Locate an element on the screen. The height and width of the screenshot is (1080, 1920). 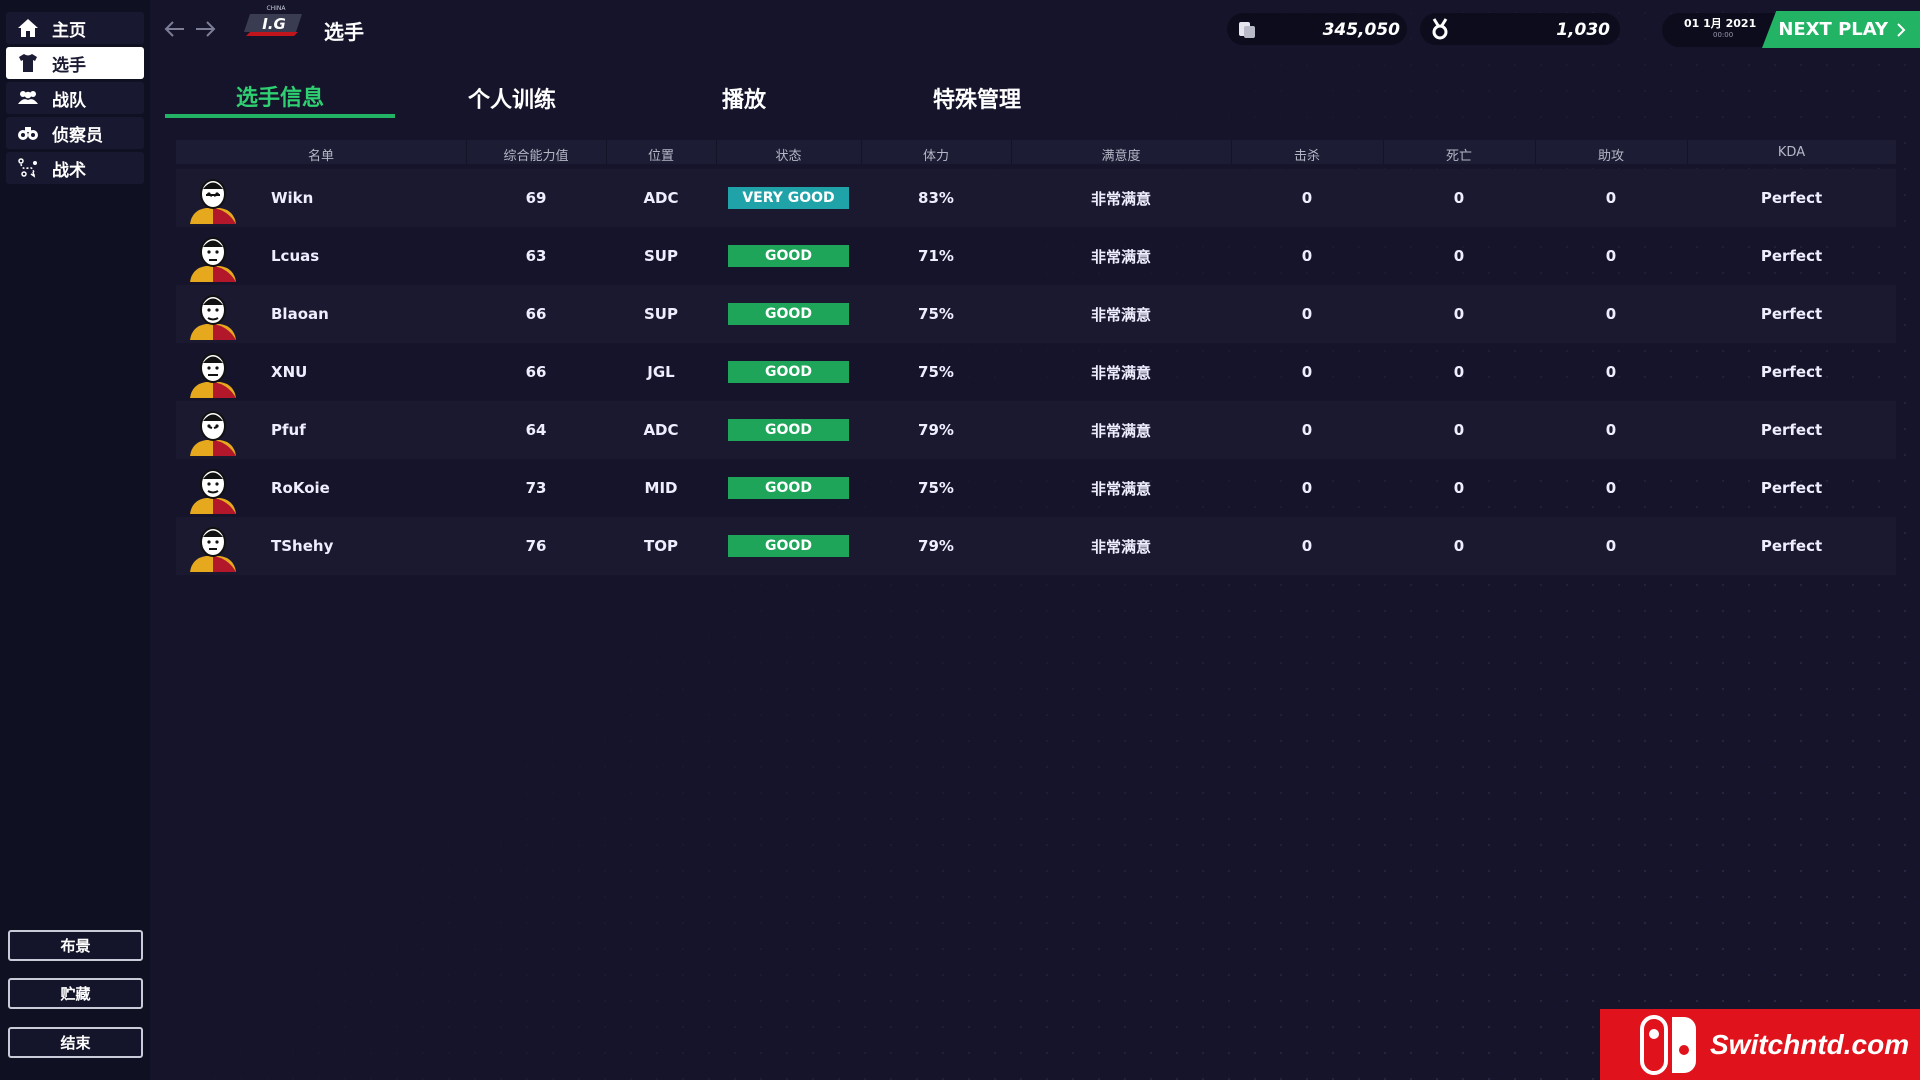
binoculars-icon is located at coordinates (28, 133).